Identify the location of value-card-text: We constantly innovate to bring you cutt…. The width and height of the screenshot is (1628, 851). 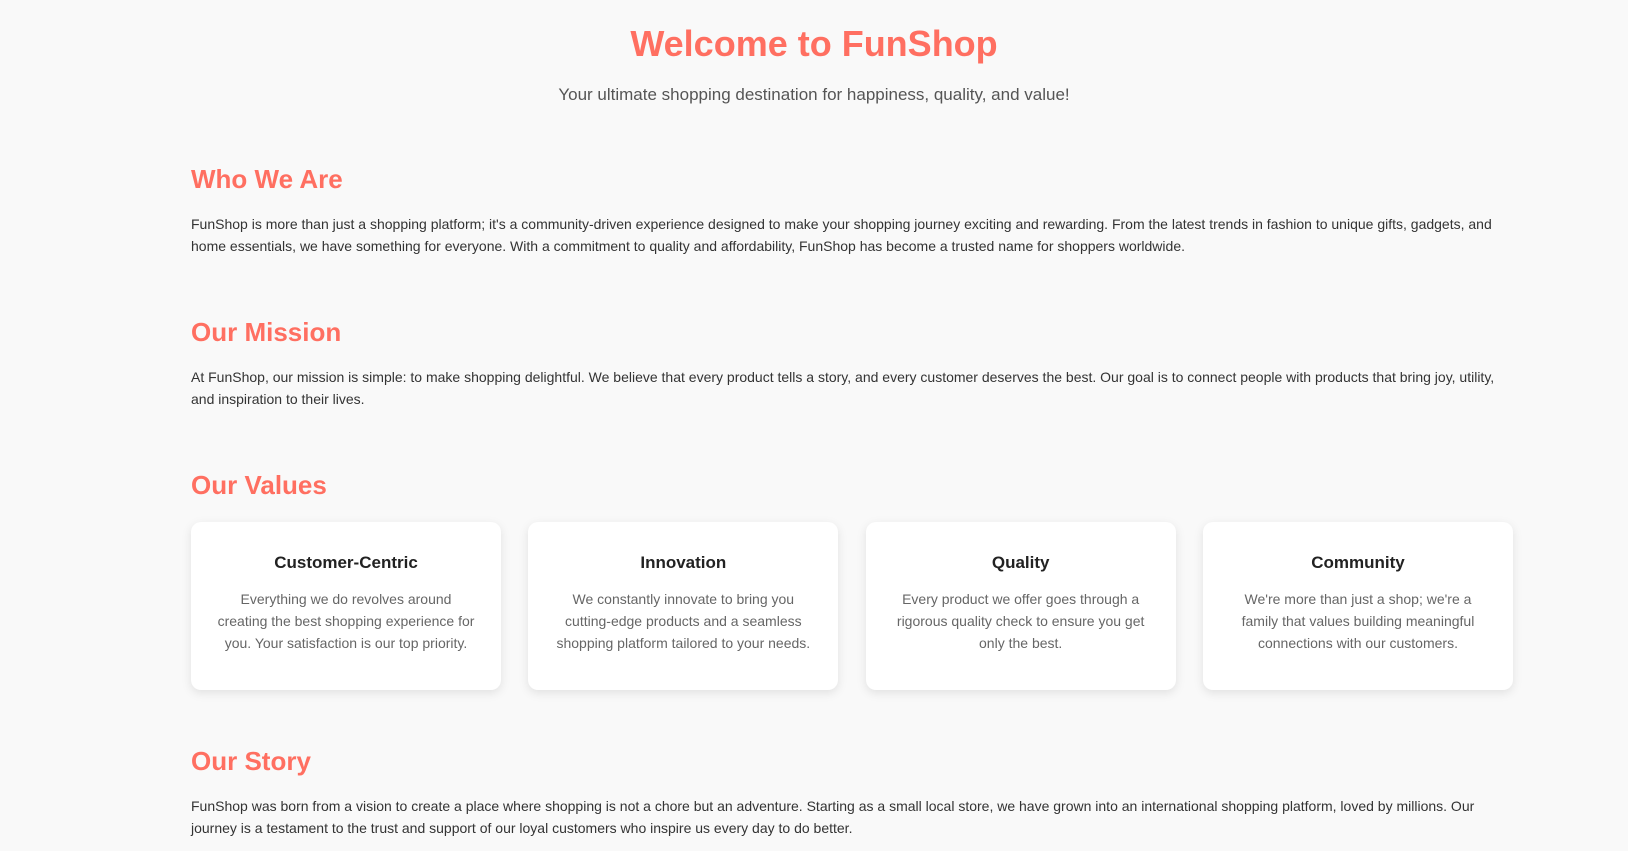
(683, 621).